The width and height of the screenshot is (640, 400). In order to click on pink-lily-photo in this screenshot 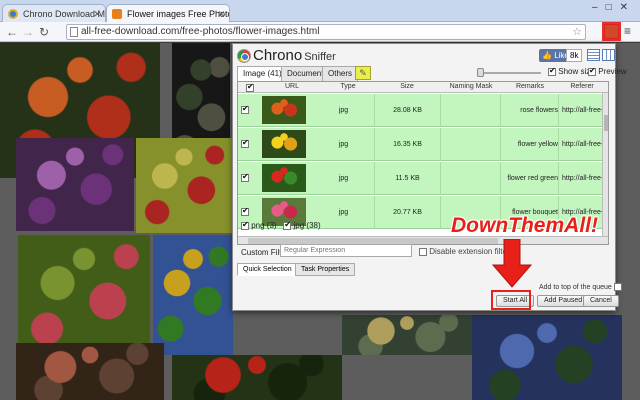, I will do `click(84, 295)`.